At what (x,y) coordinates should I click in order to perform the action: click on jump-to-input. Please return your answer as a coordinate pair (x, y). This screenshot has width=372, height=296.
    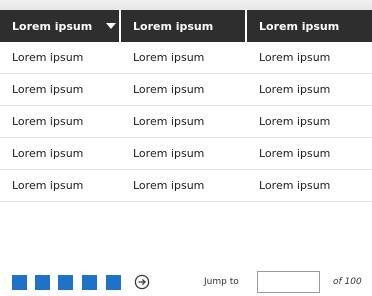
    Looking at the image, I should click on (288, 282).